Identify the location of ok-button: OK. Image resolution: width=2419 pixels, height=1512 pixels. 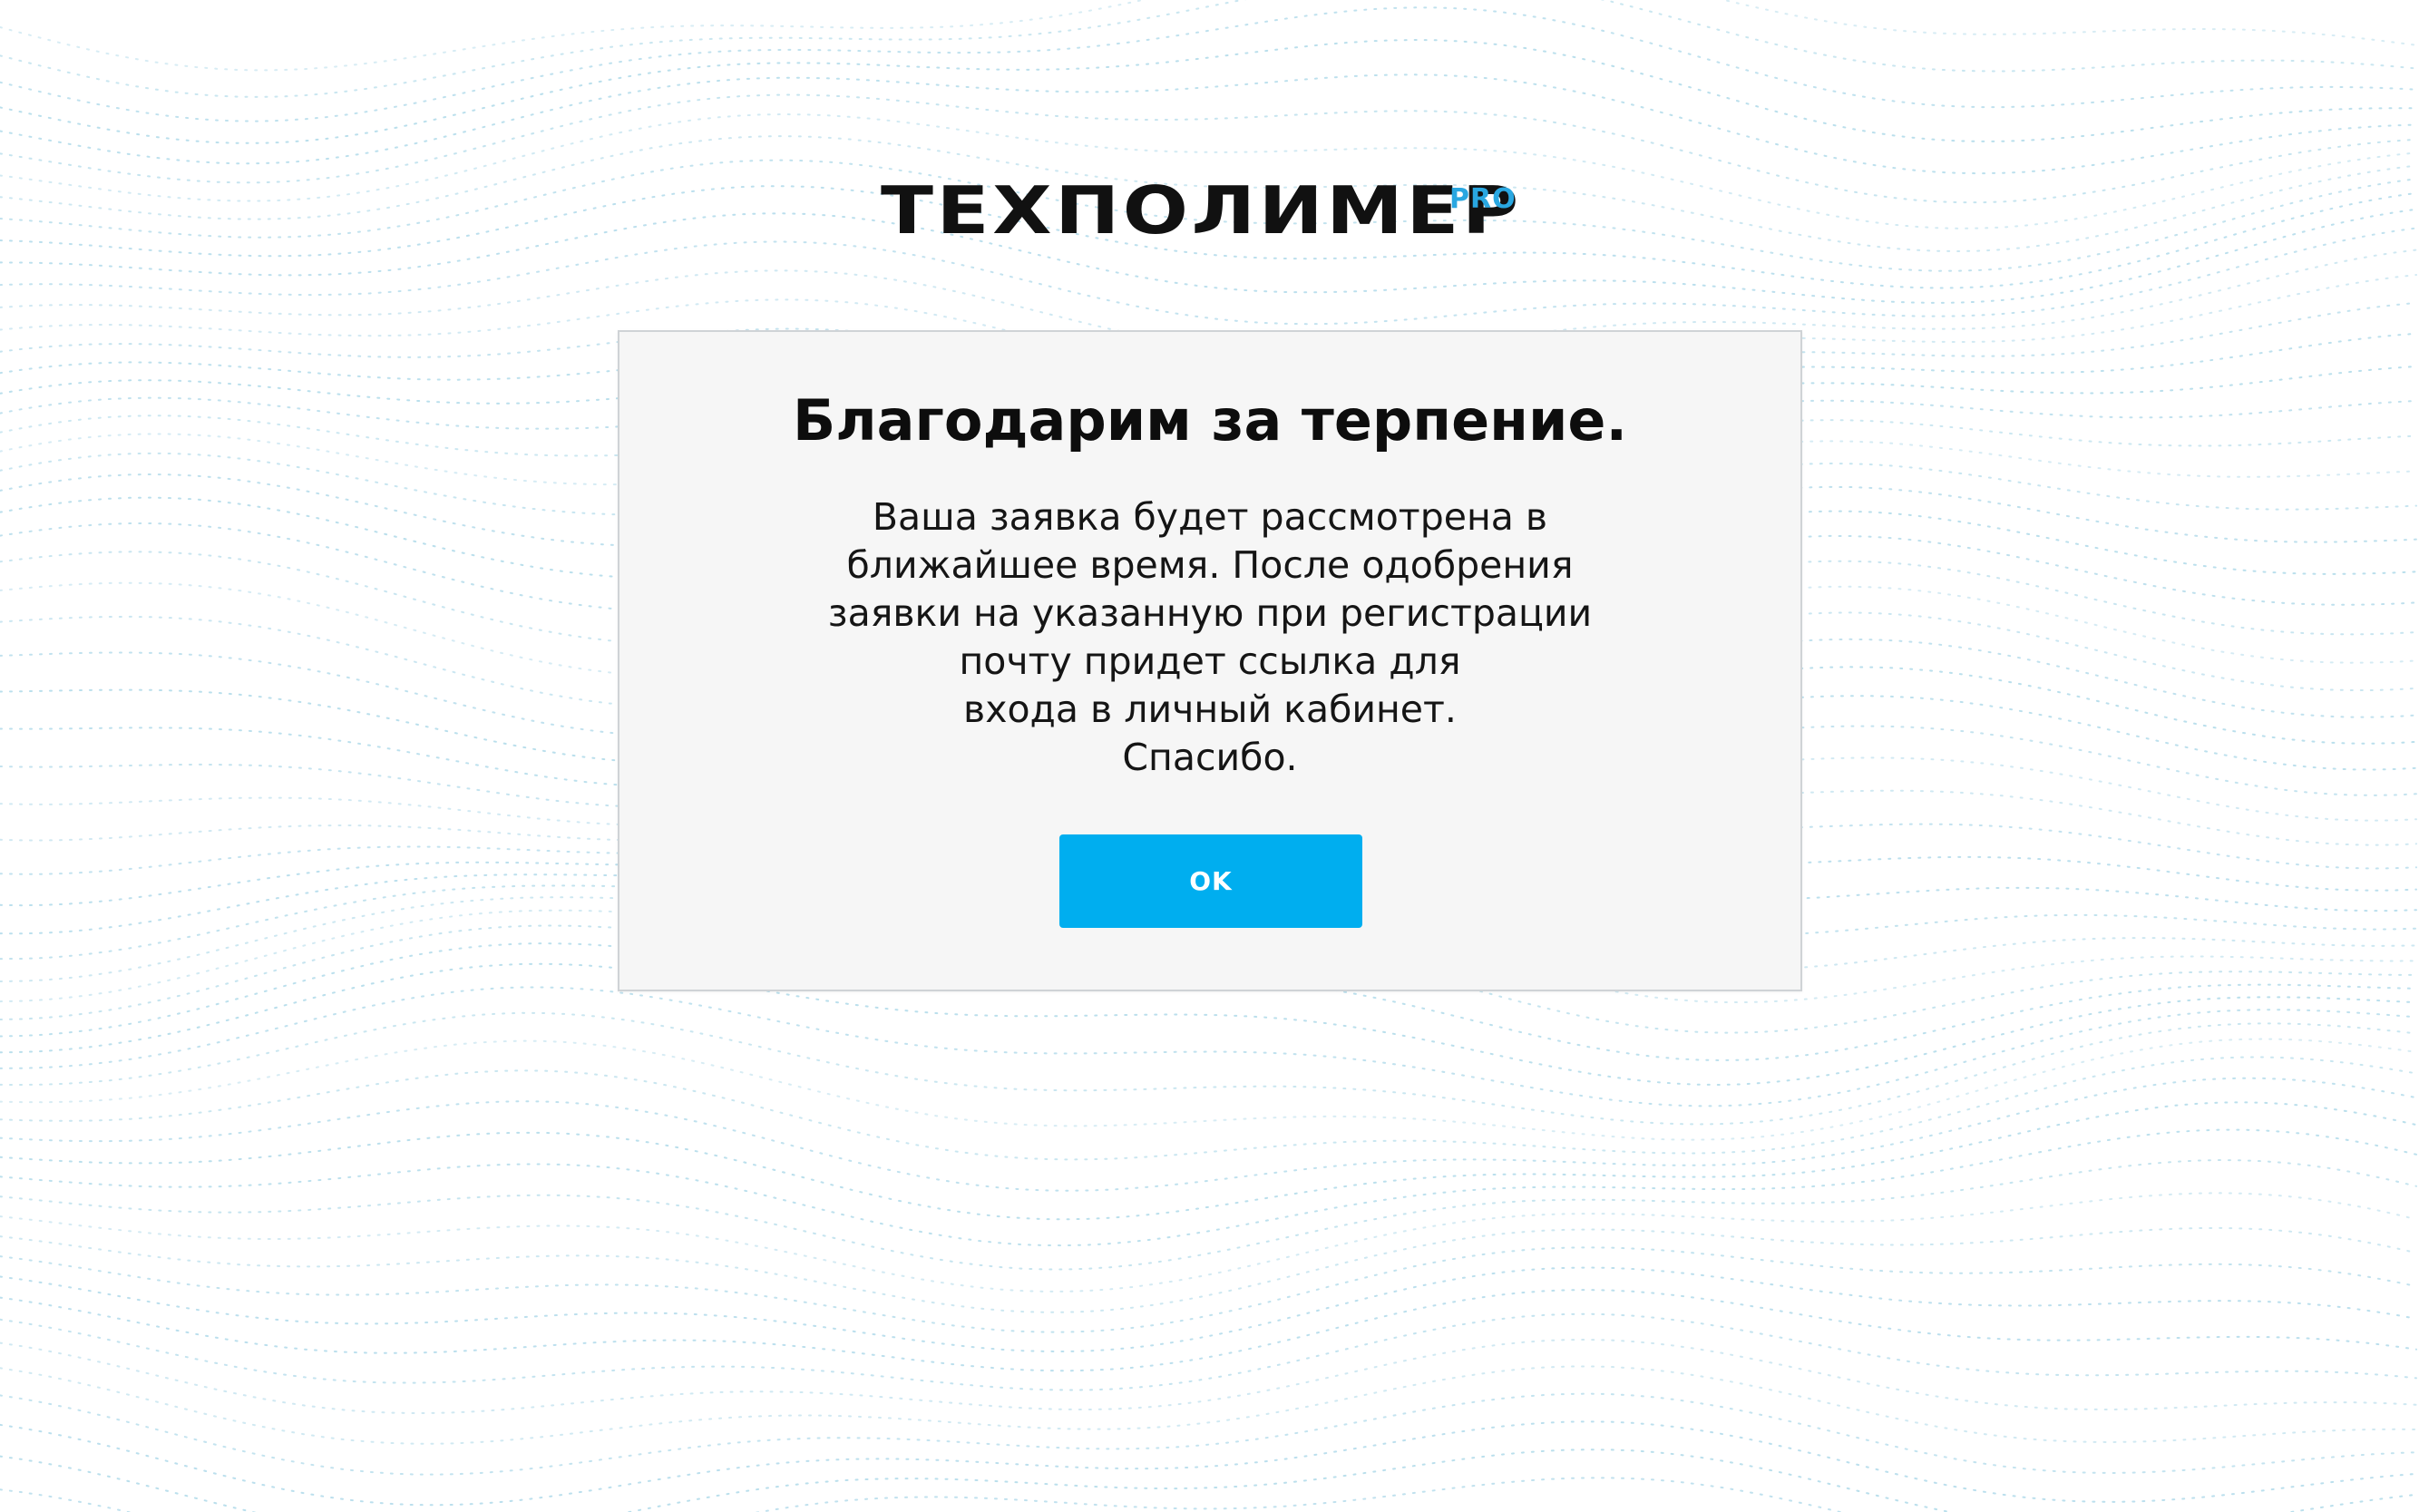
(1210, 881).